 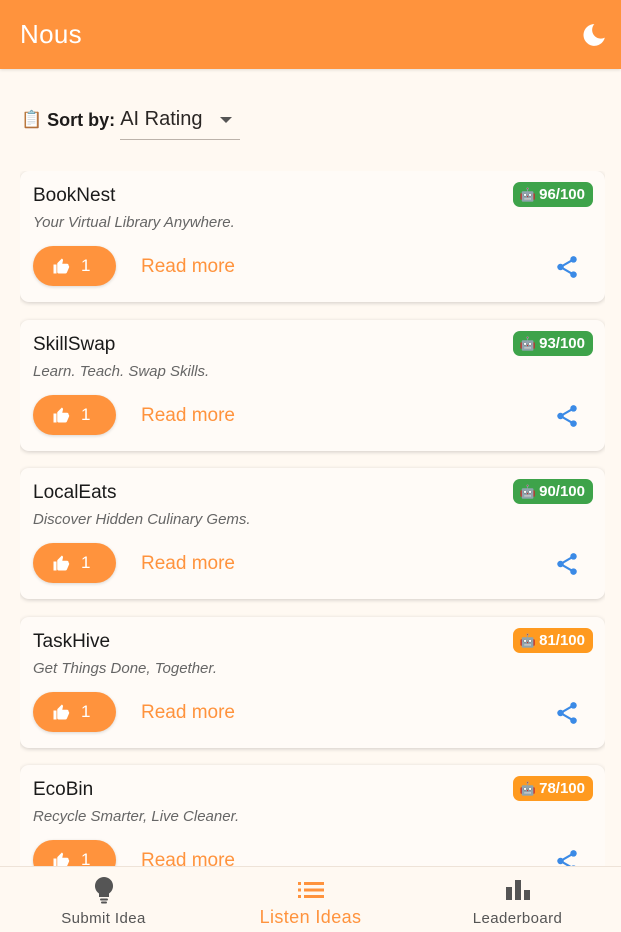 I want to click on ai-rating-value: 81/100, so click(x=562, y=640).